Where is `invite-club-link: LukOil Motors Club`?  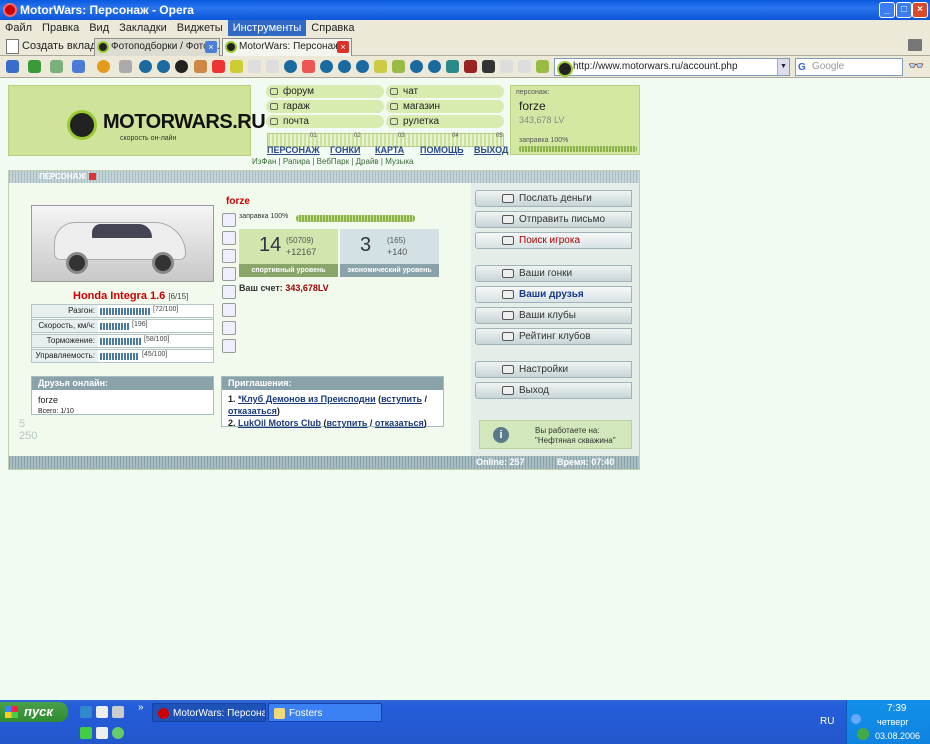 invite-club-link: LukOil Motors Club is located at coordinates (279, 423).